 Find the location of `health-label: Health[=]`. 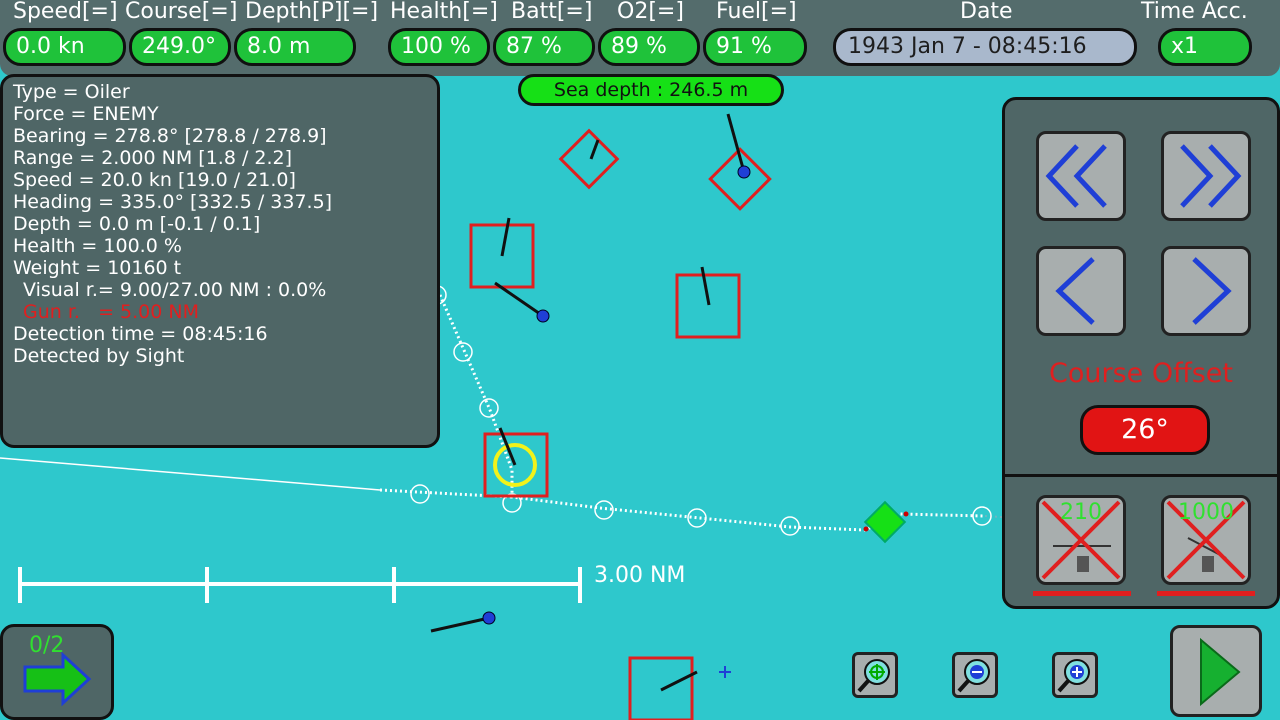

health-label: Health[=] is located at coordinates (444, 12).